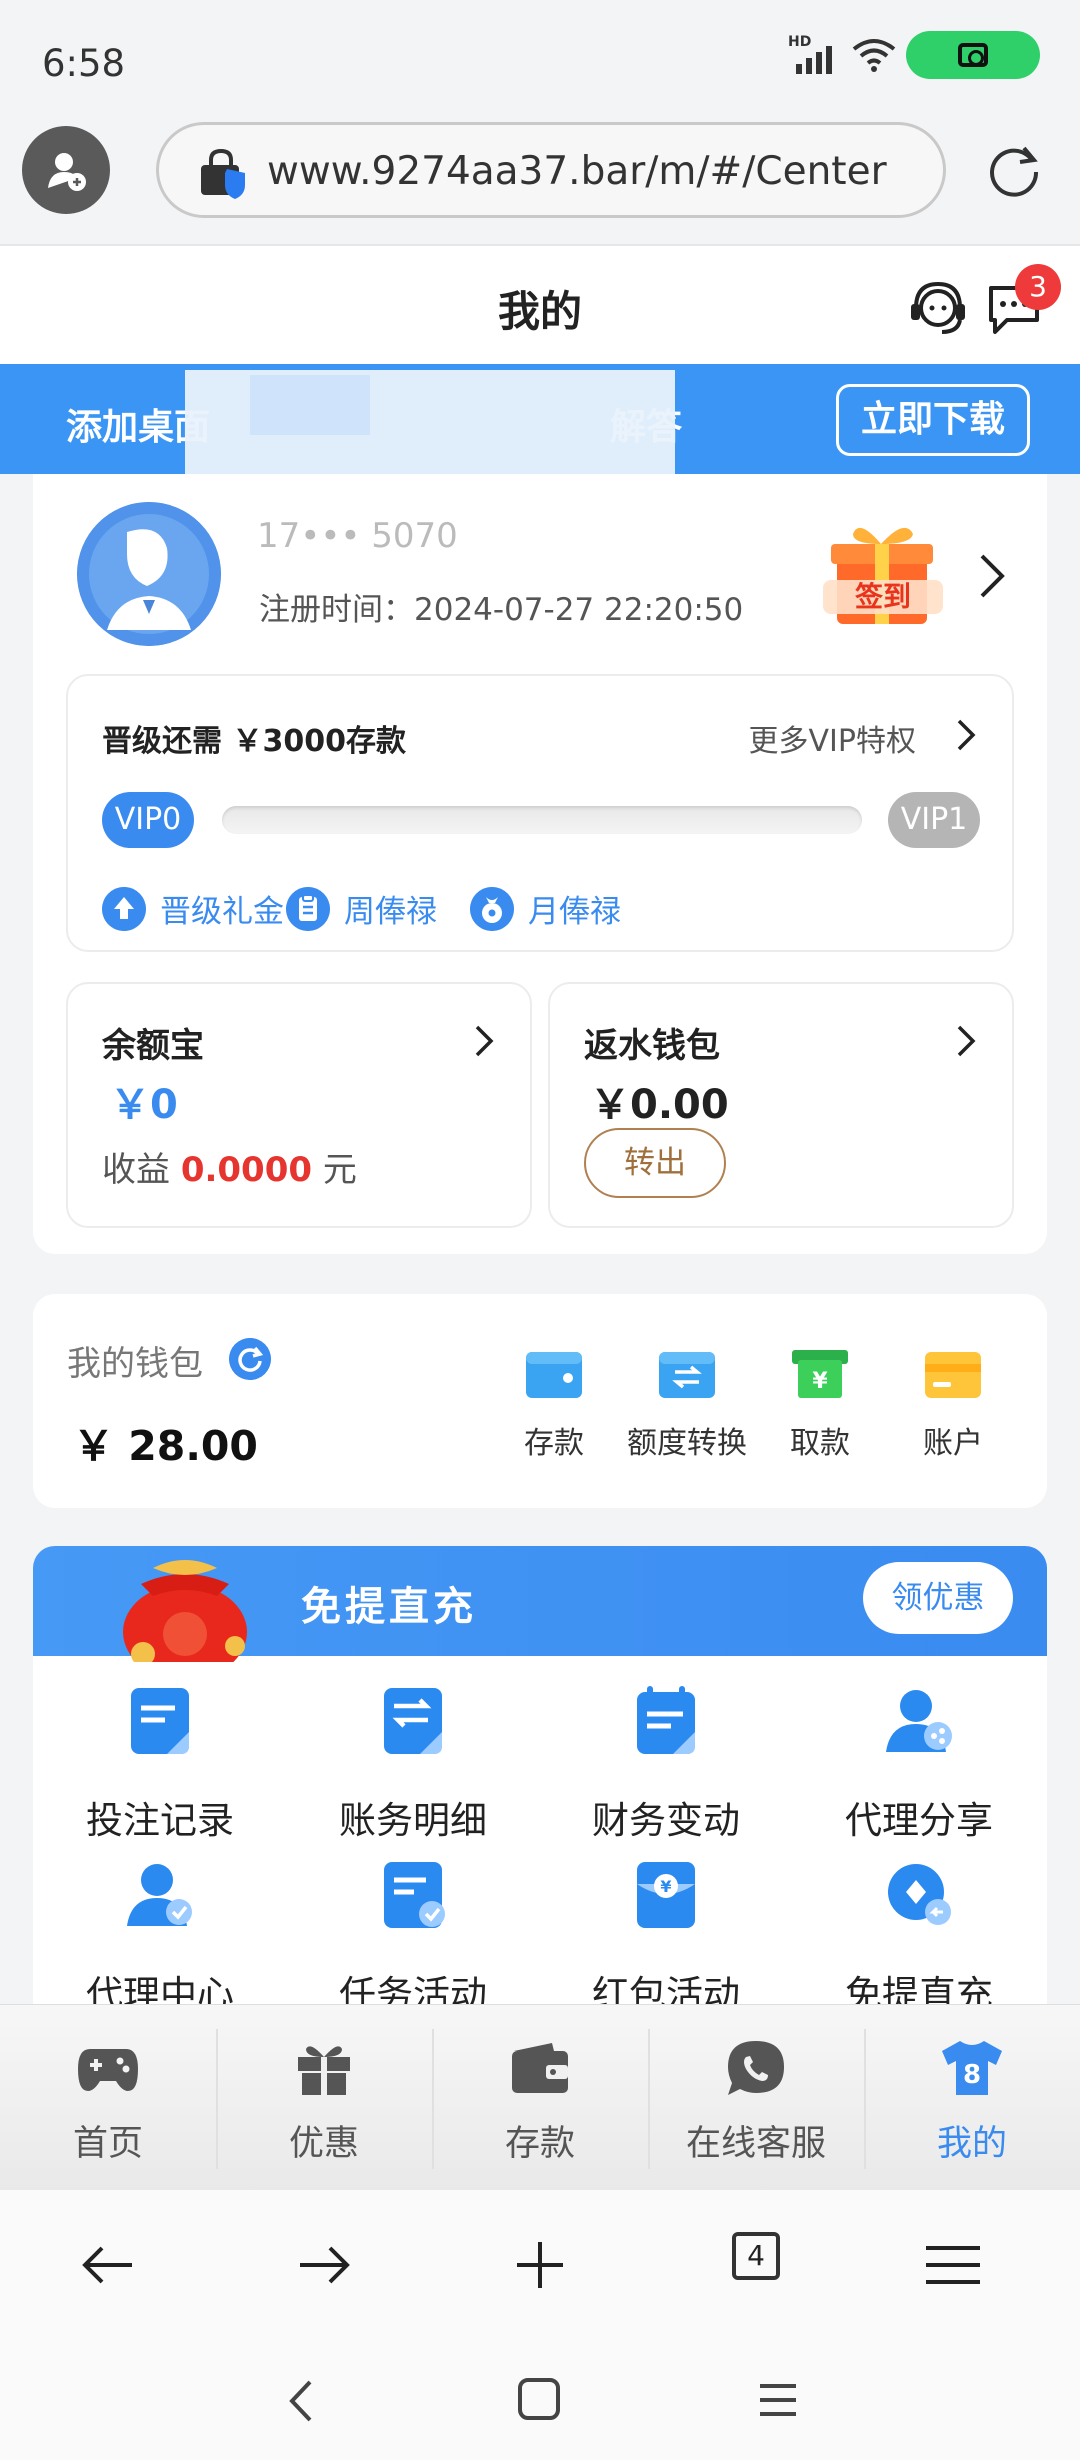 The image size is (1080, 2460). I want to click on system-home-icon, so click(539, 2399).